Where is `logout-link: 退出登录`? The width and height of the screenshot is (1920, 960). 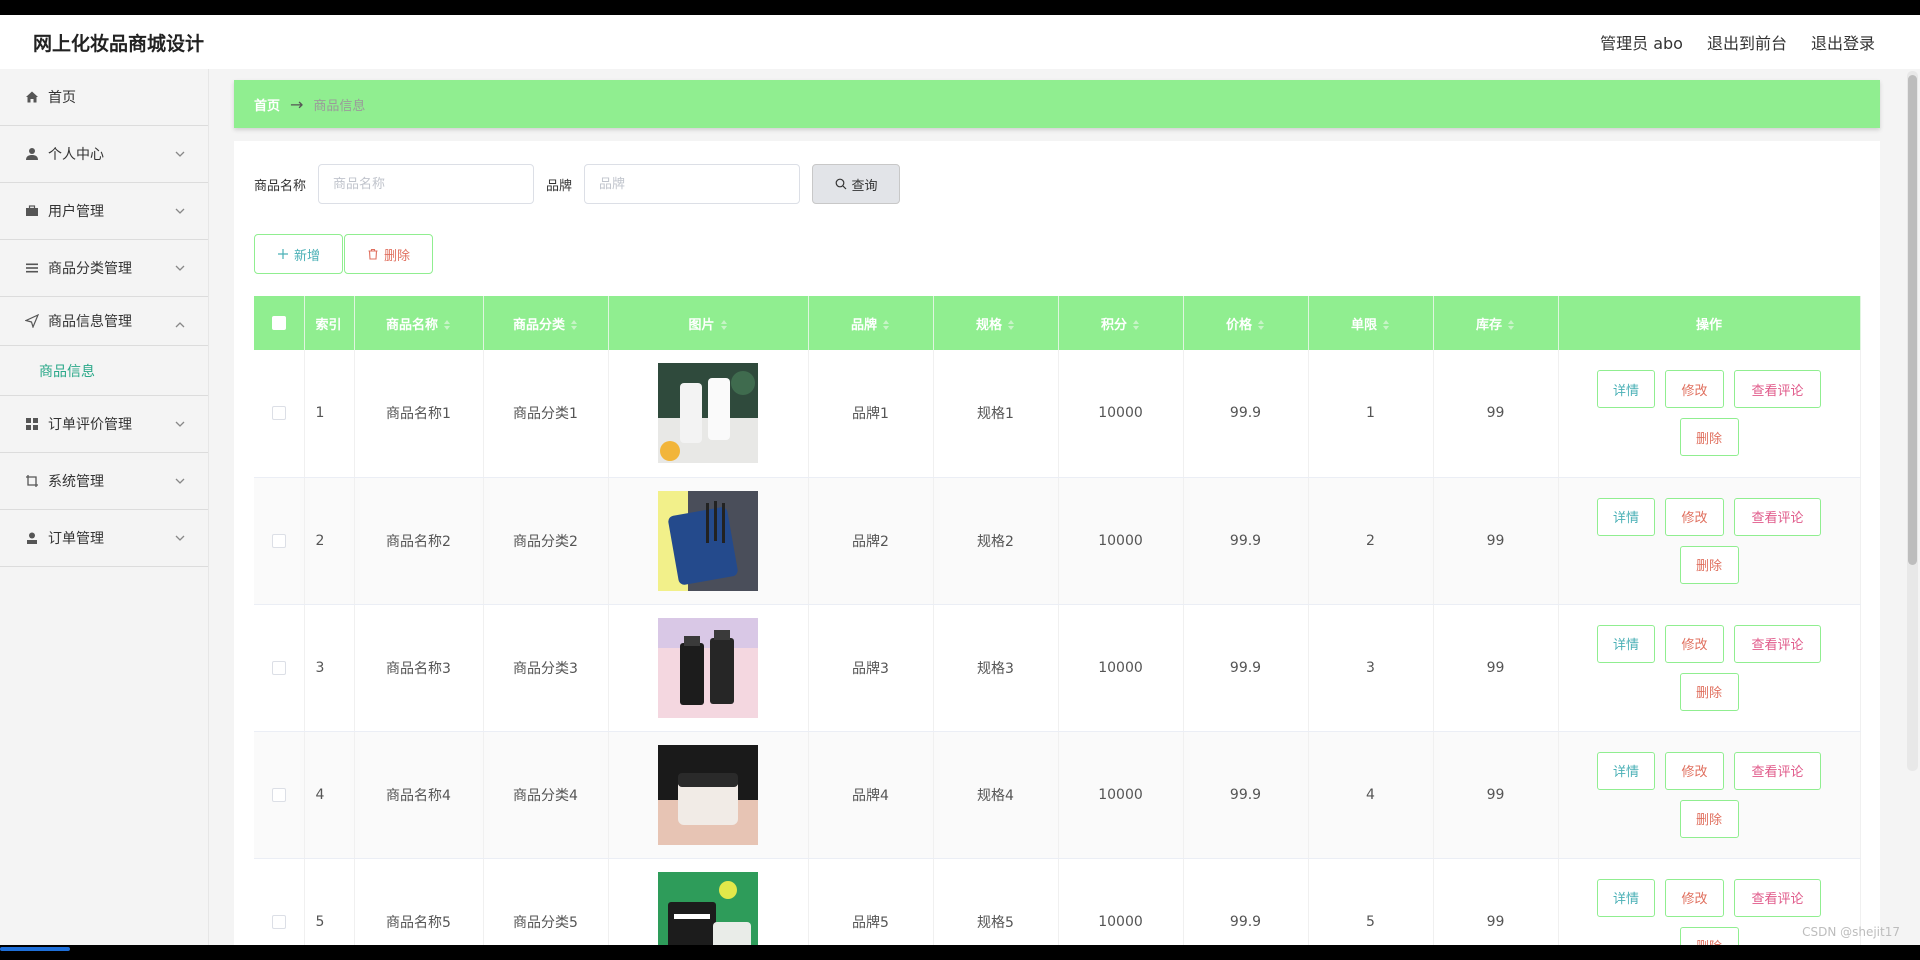
logout-link: 退出登录 is located at coordinates (1843, 42).